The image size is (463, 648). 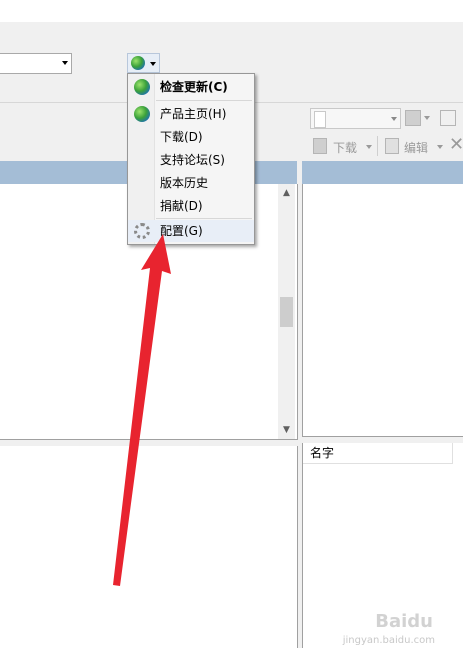 I want to click on menu-item-label: 版本历史, so click(x=184, y=183).